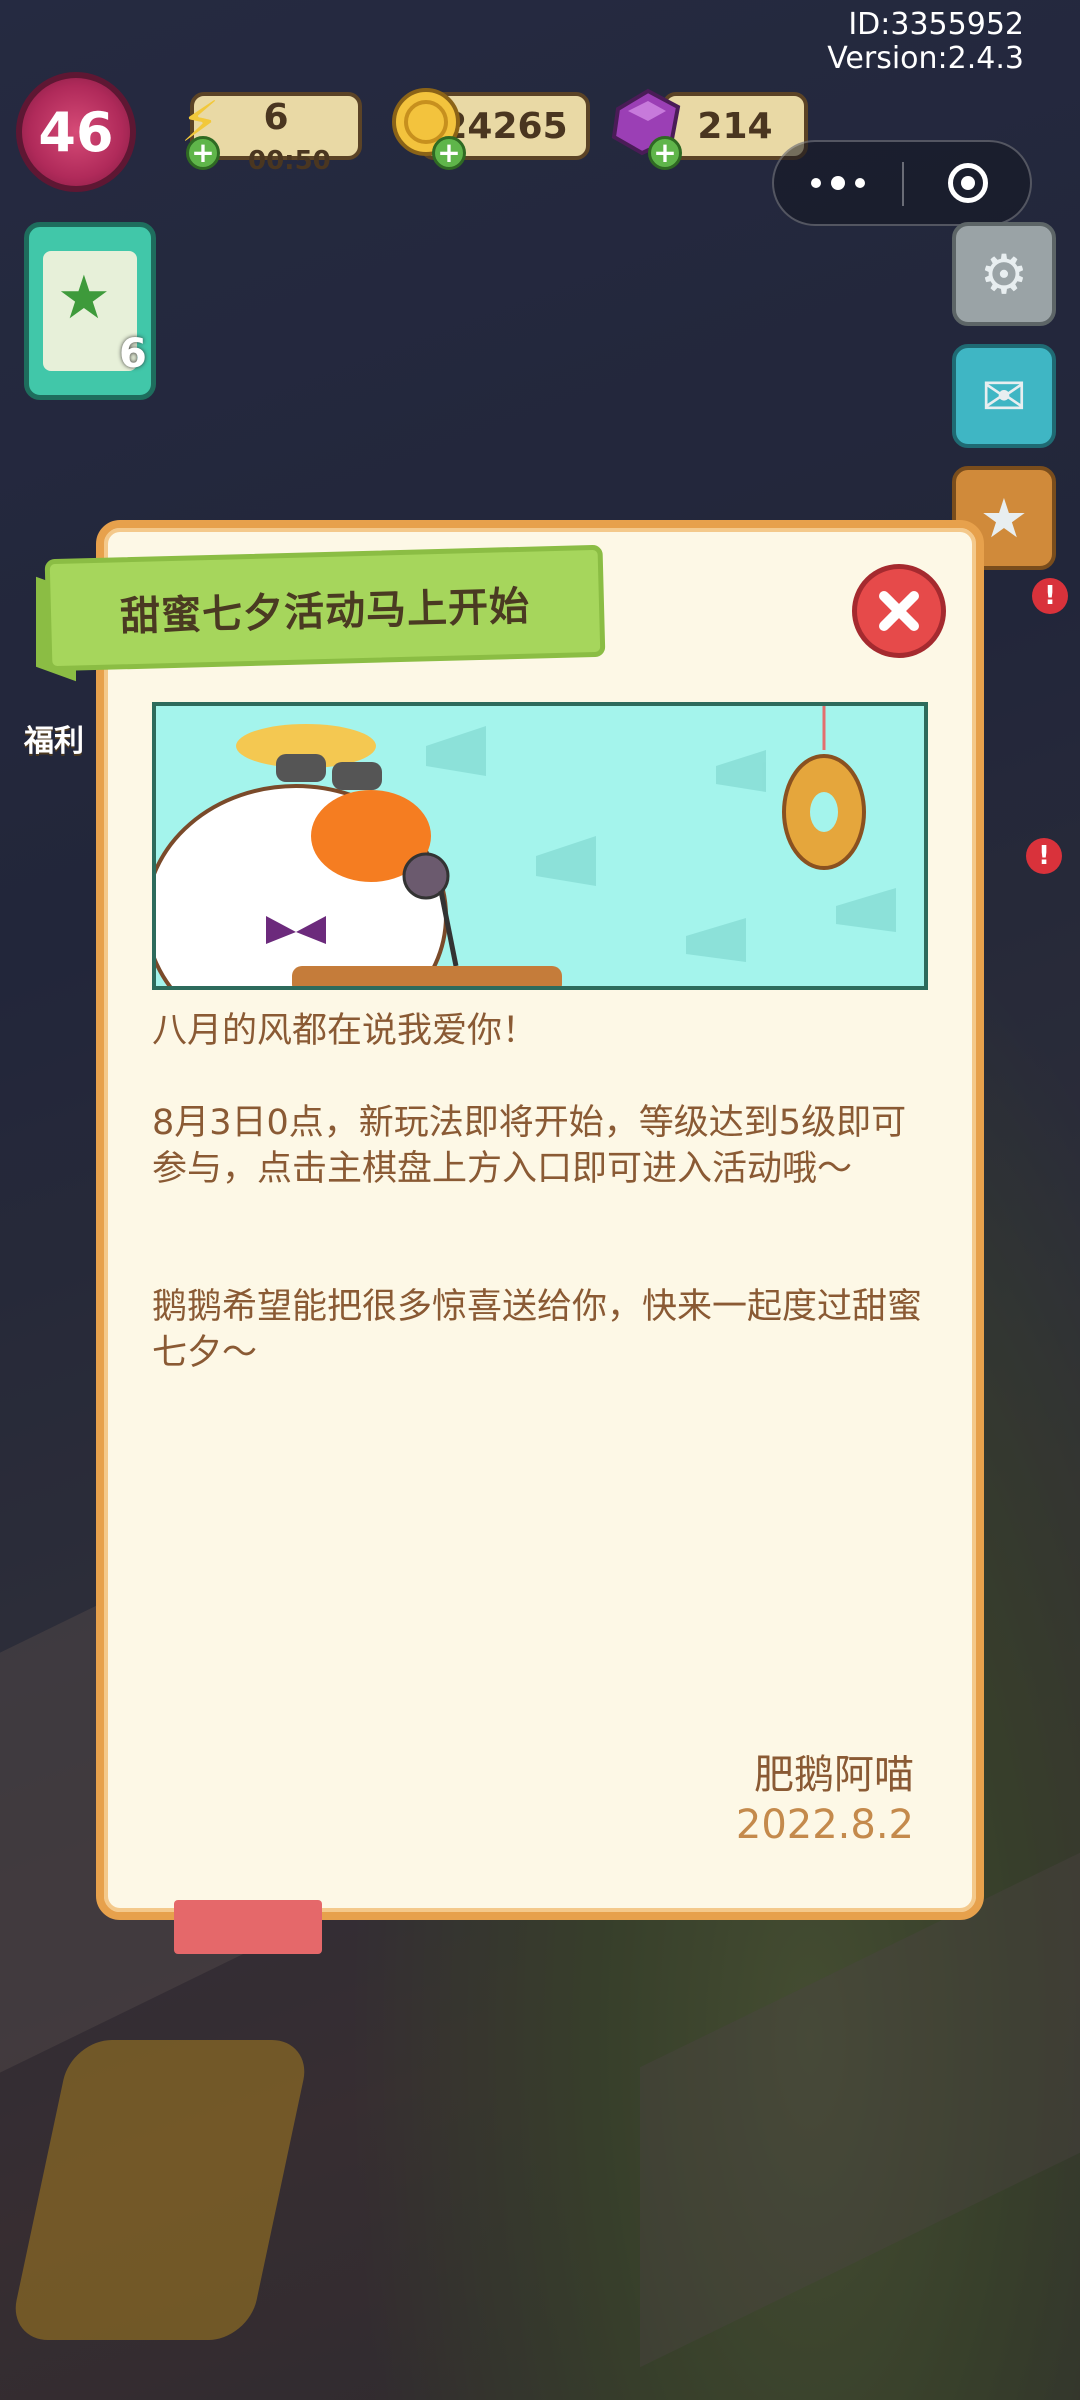 Image resolution: width=1080 pixels, height=2400 pixels. I want to click on player-id: ID:3355952, so click(936, 24).